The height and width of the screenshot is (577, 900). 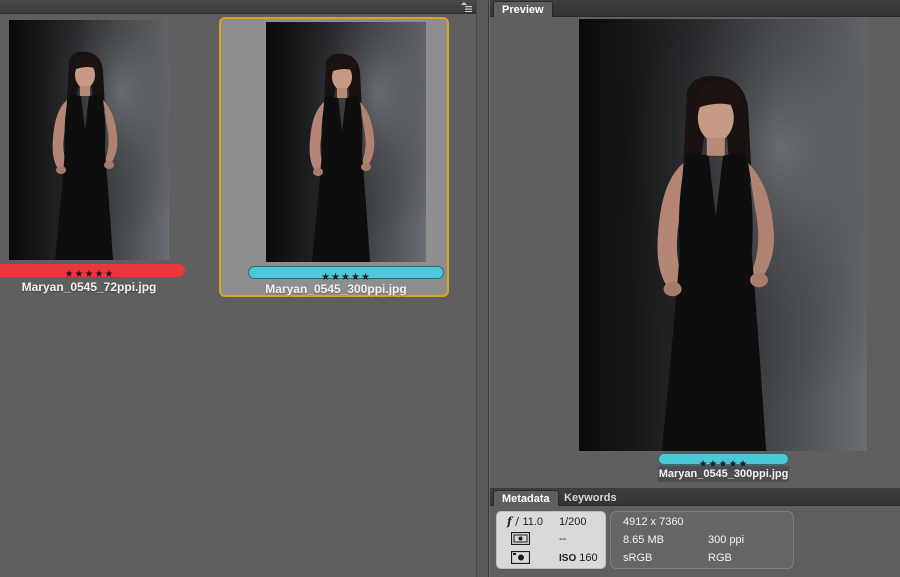 I want to click on tab-preview: Preview, so click(x=523, y=9).